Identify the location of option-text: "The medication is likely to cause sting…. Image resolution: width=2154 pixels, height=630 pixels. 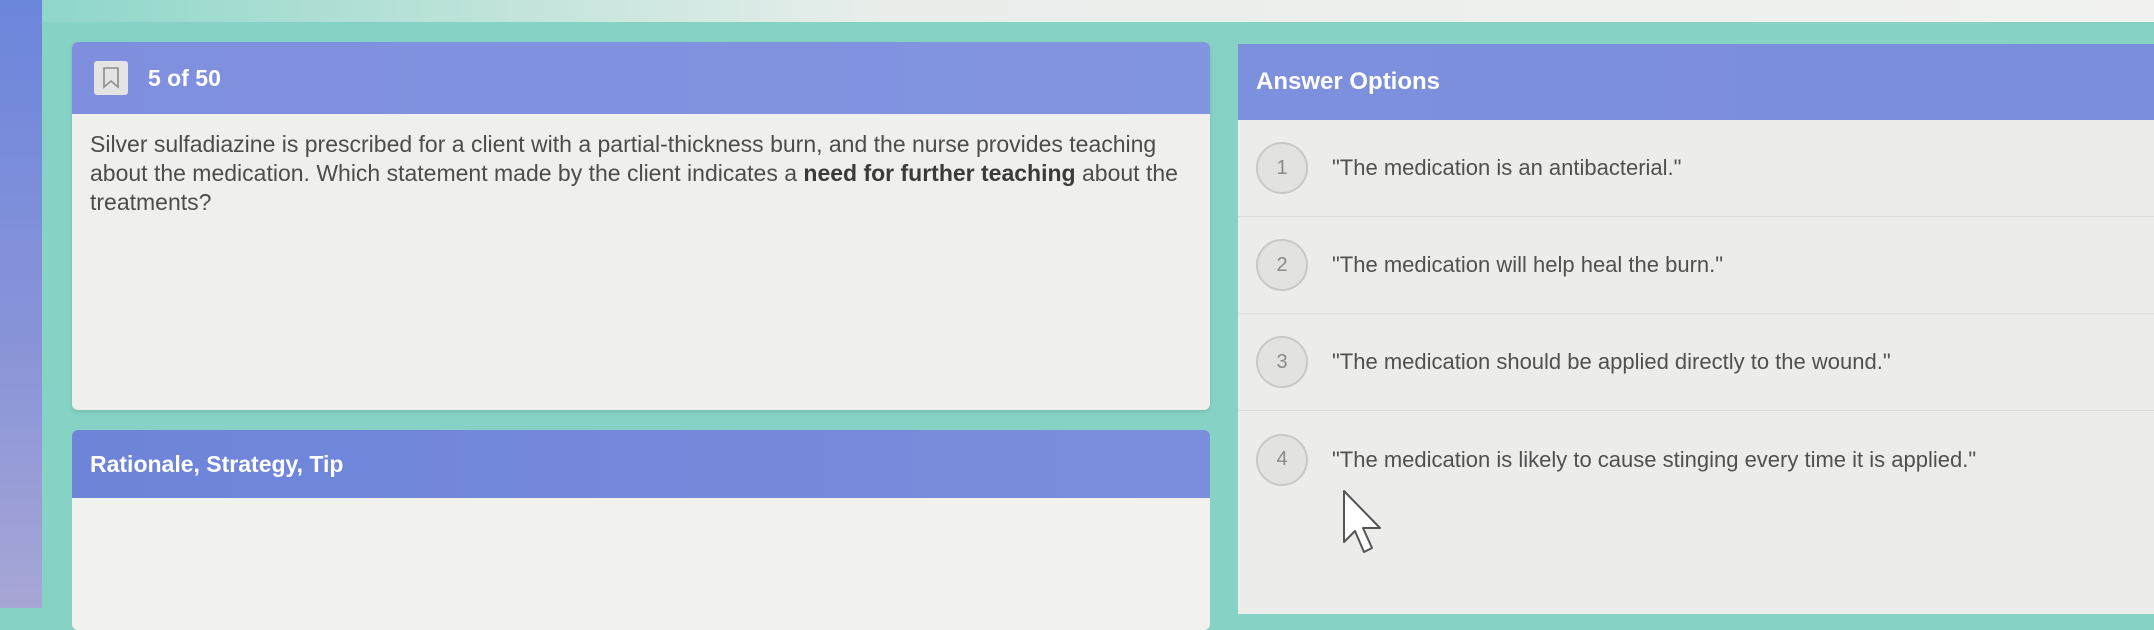
(1654, 460).